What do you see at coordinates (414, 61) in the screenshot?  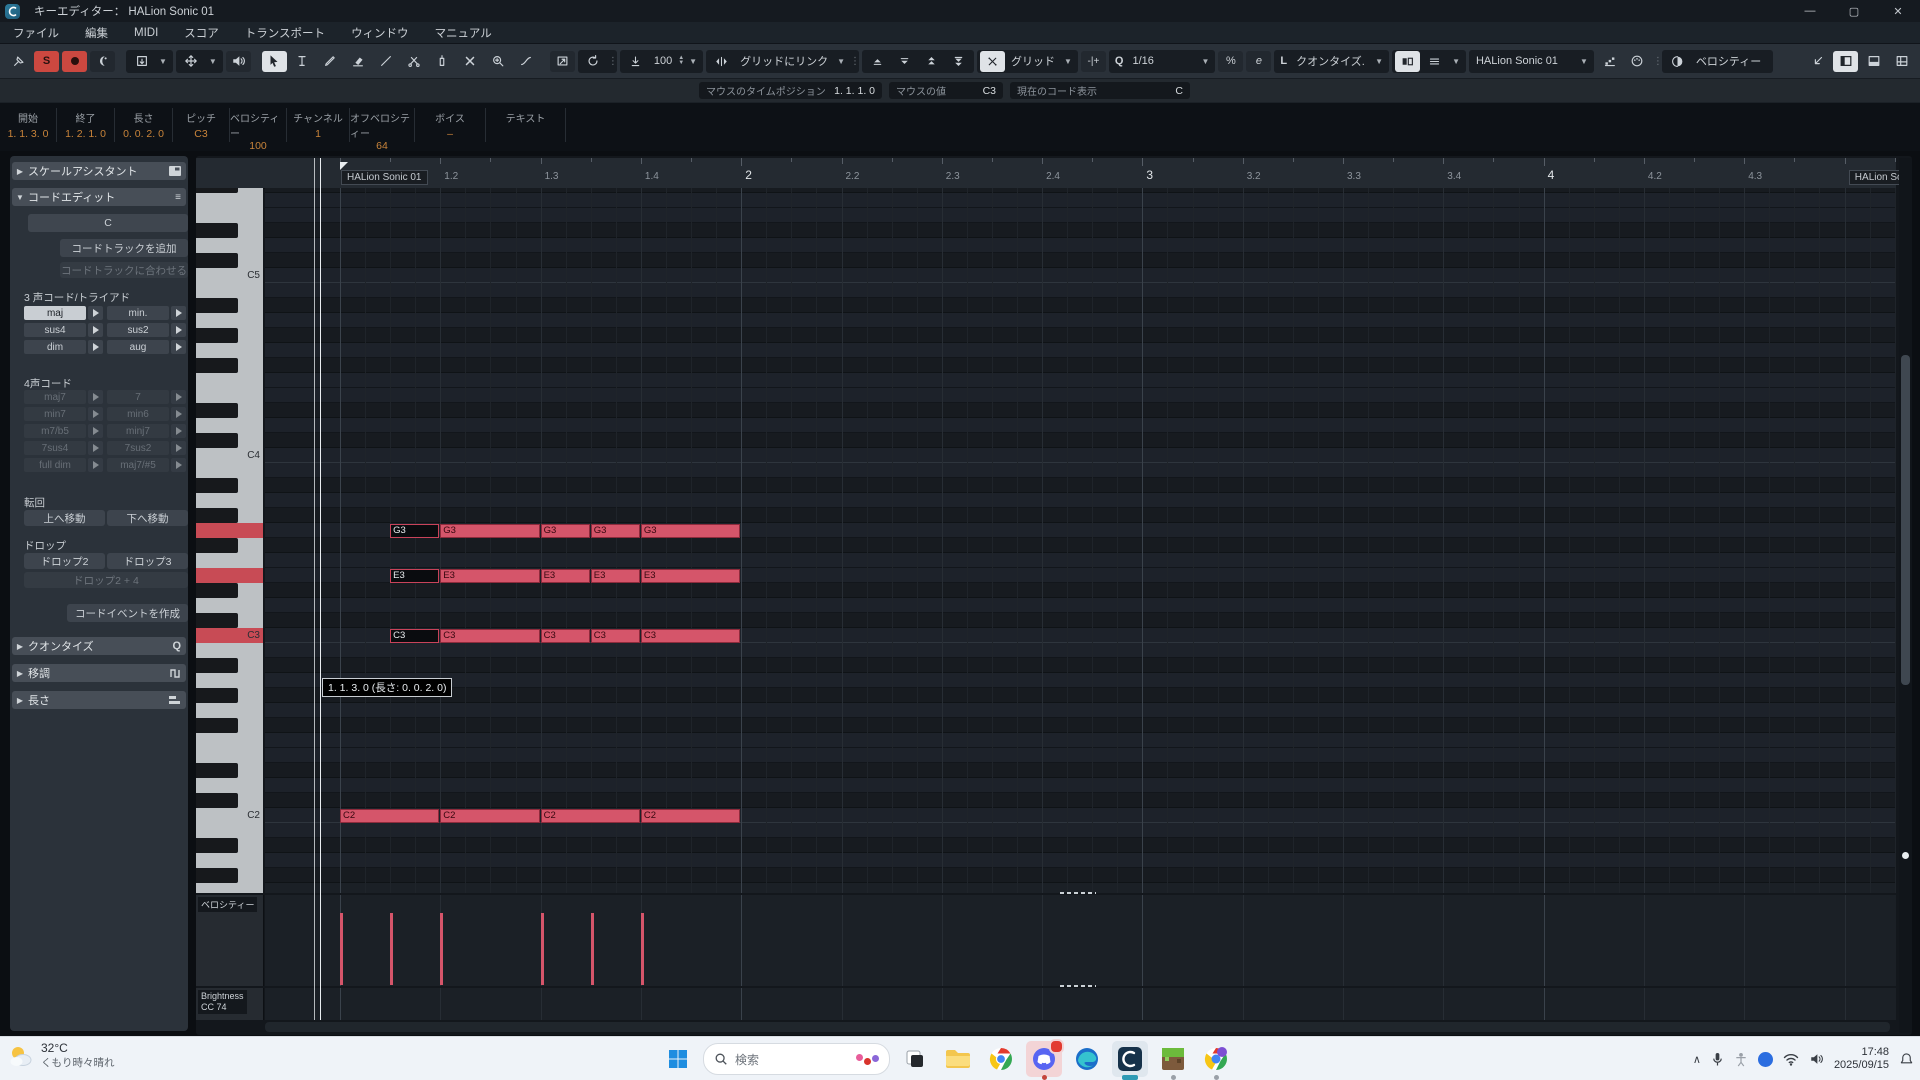 I see `split-tool` at bounding box center [414, 61].